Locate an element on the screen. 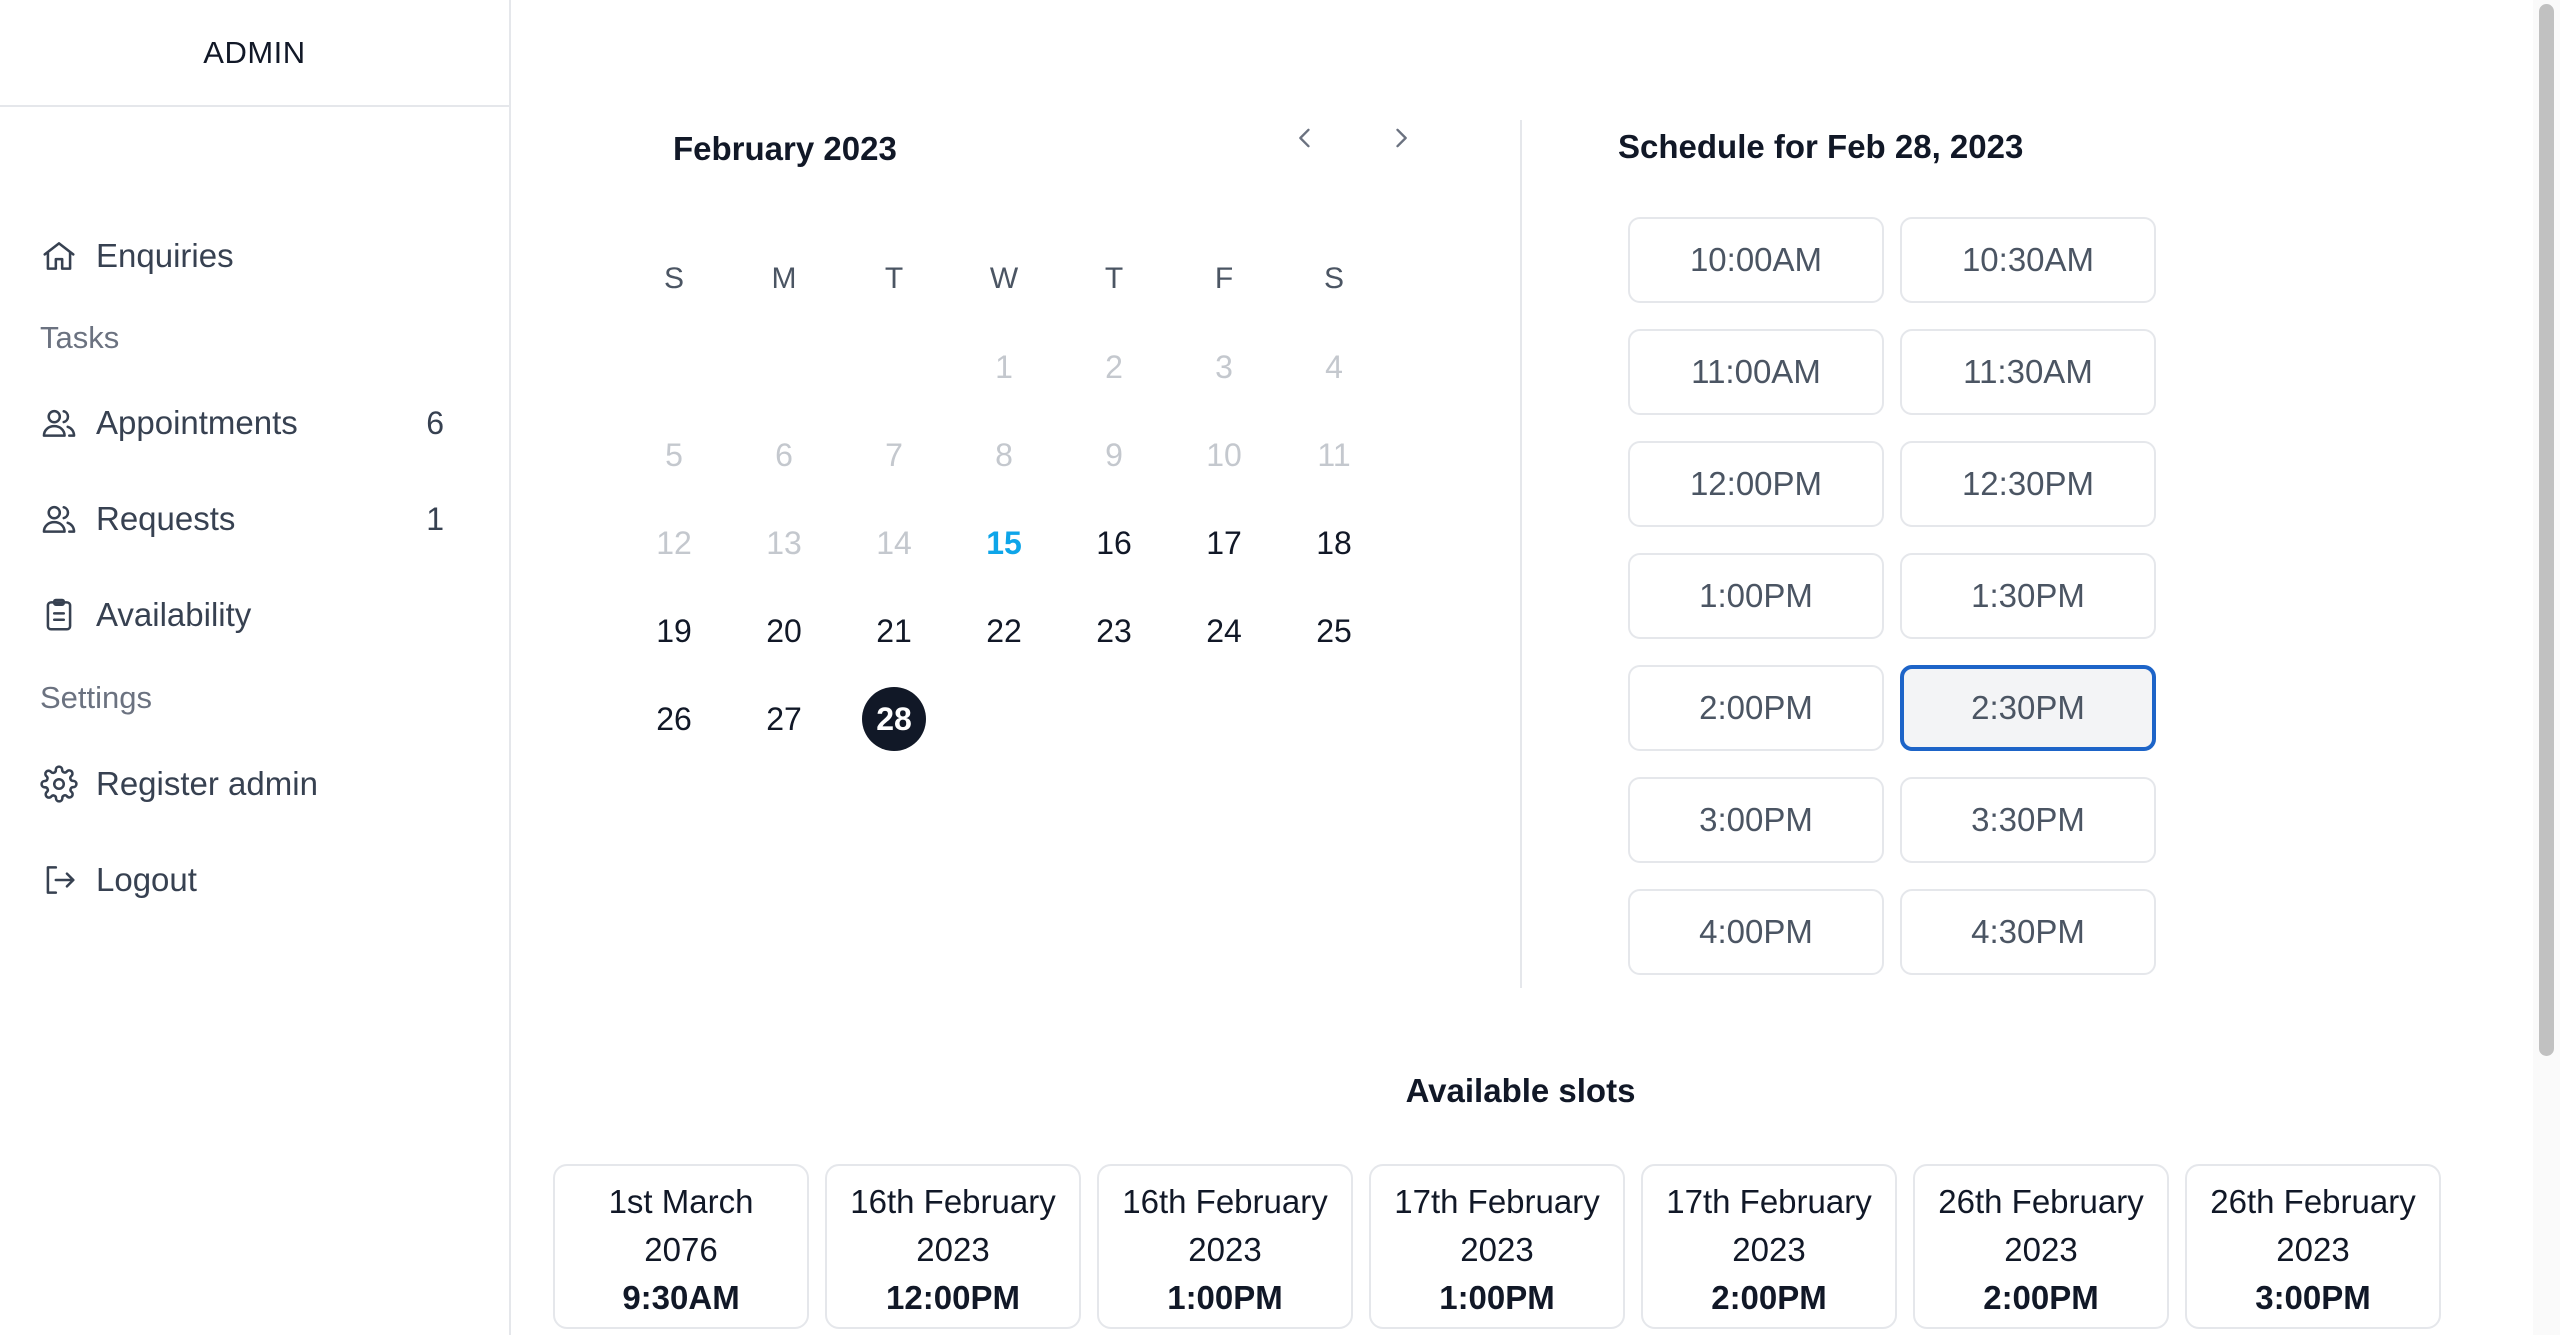  section-label-tasks: Tasks is located at coordinates (80, 337).